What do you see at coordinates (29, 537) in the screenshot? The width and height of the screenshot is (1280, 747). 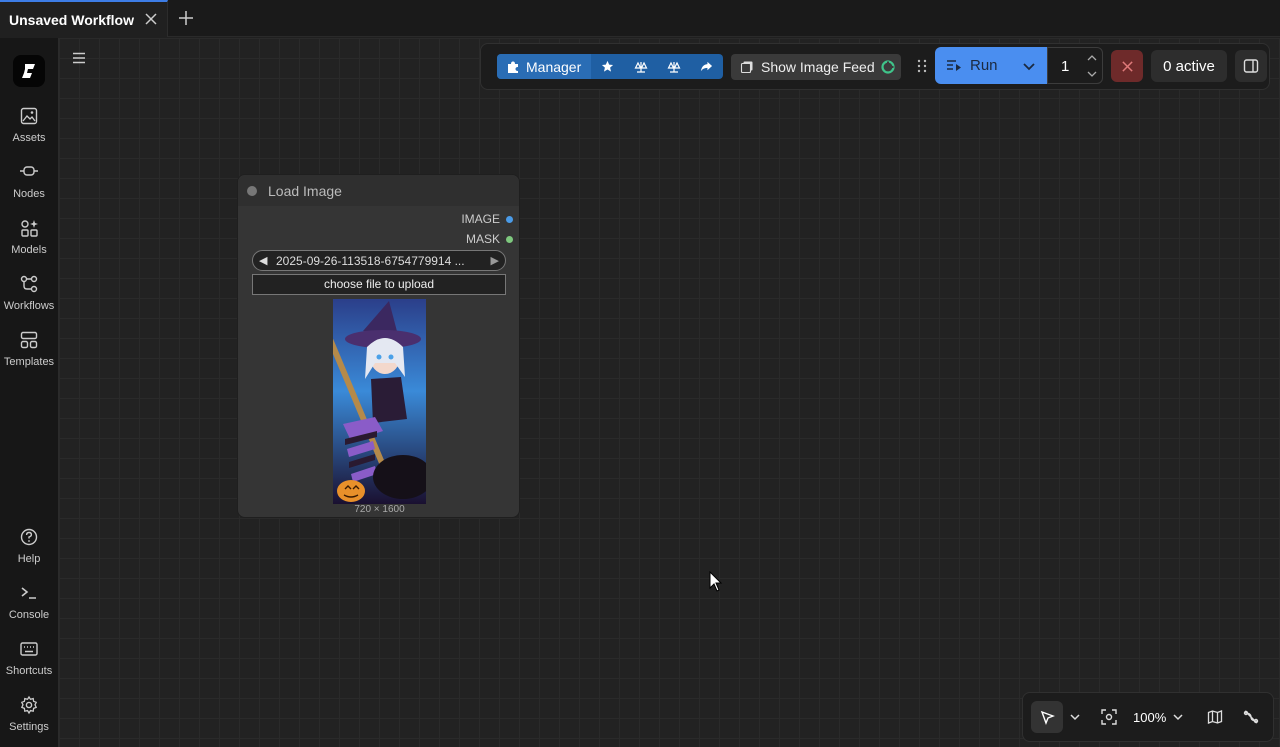 I see `help-icon` at bounding box center [29, 537].